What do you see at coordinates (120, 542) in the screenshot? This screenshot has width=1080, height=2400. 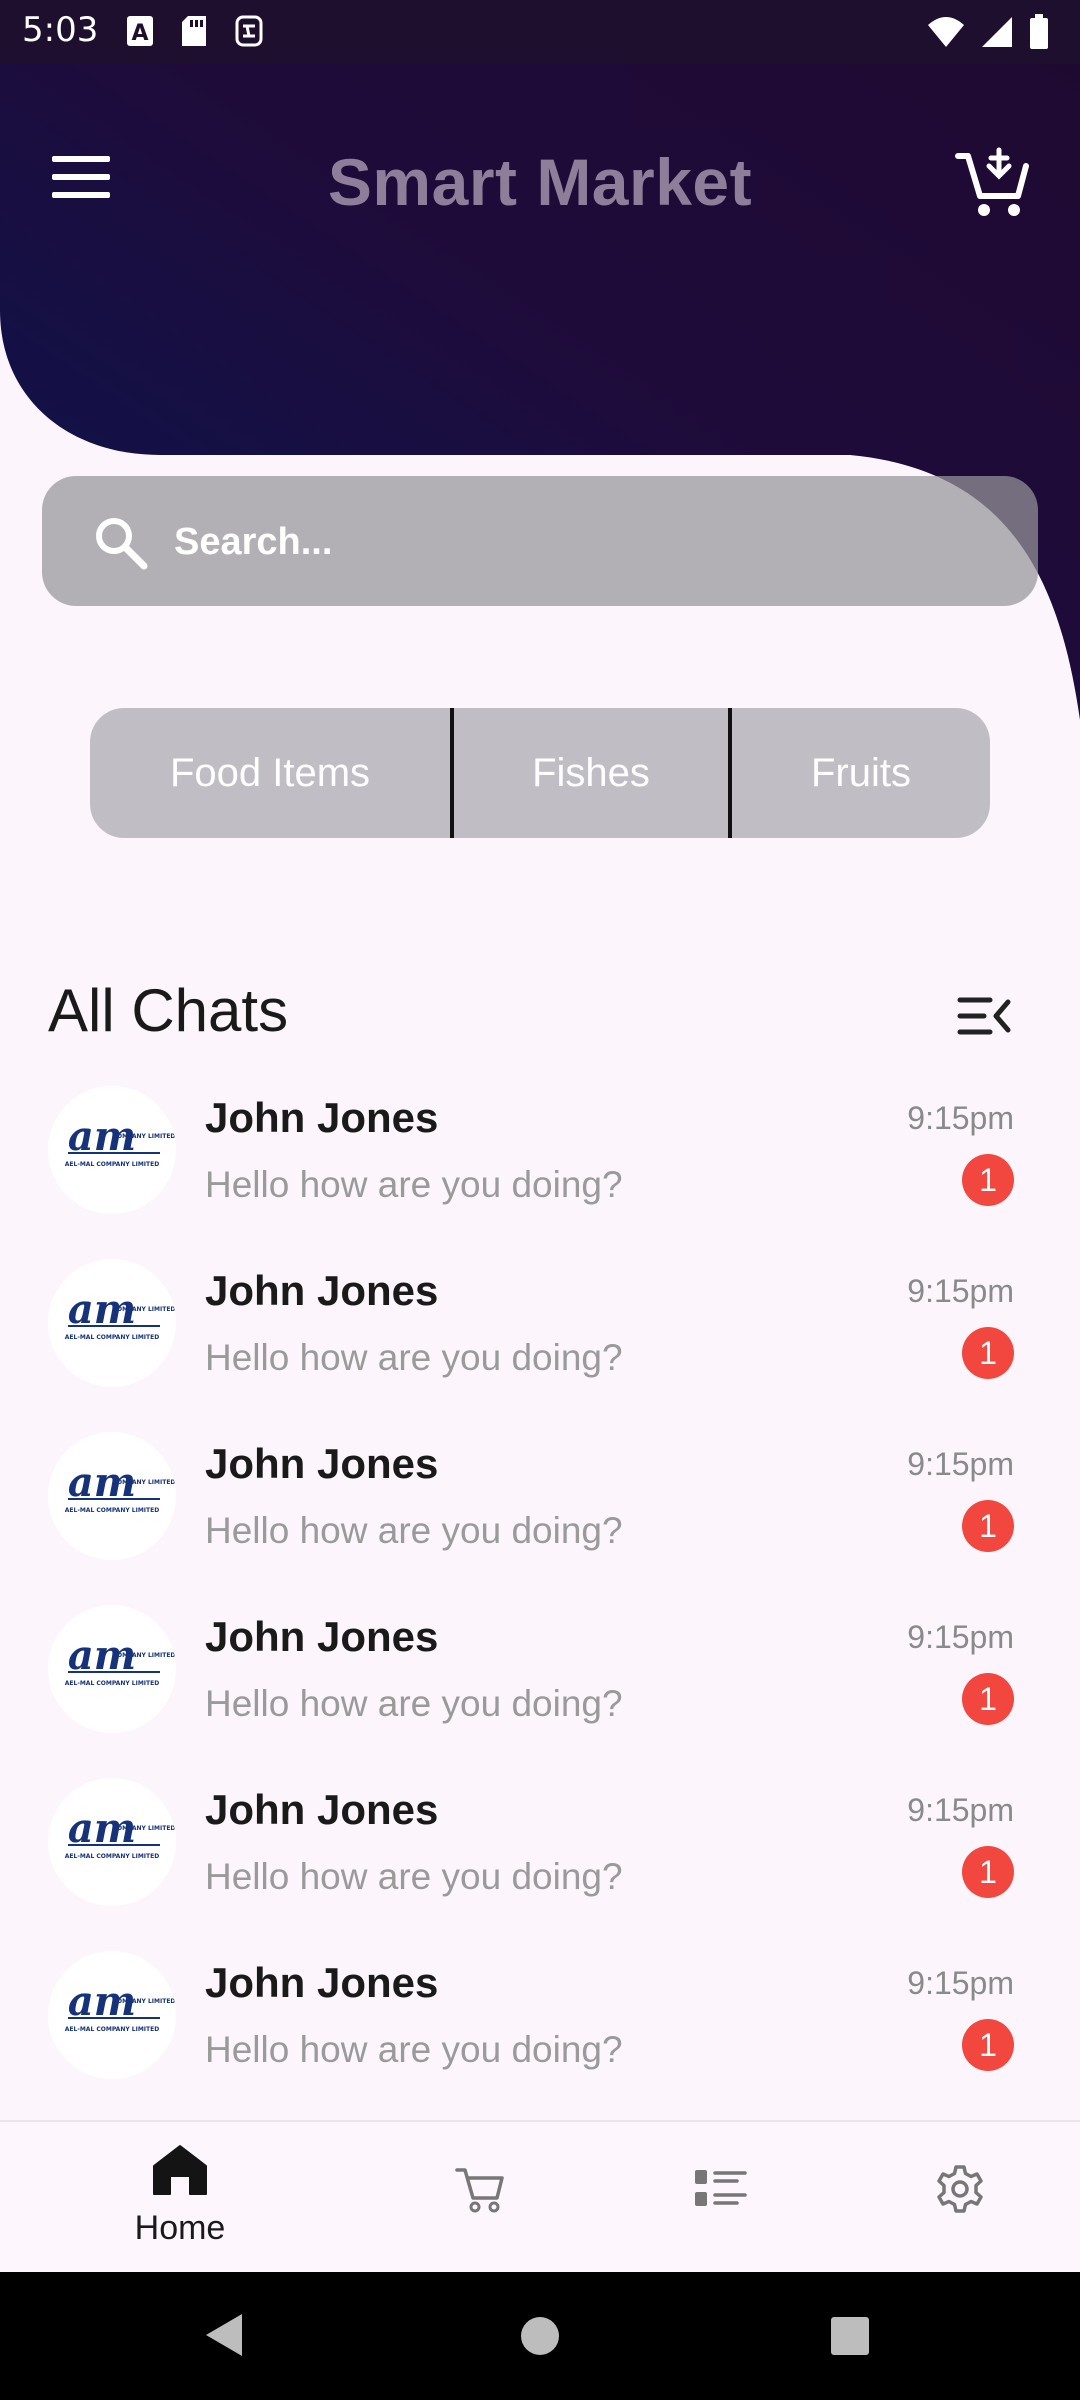 I see `search-icon` at bounding box center [120, 542].